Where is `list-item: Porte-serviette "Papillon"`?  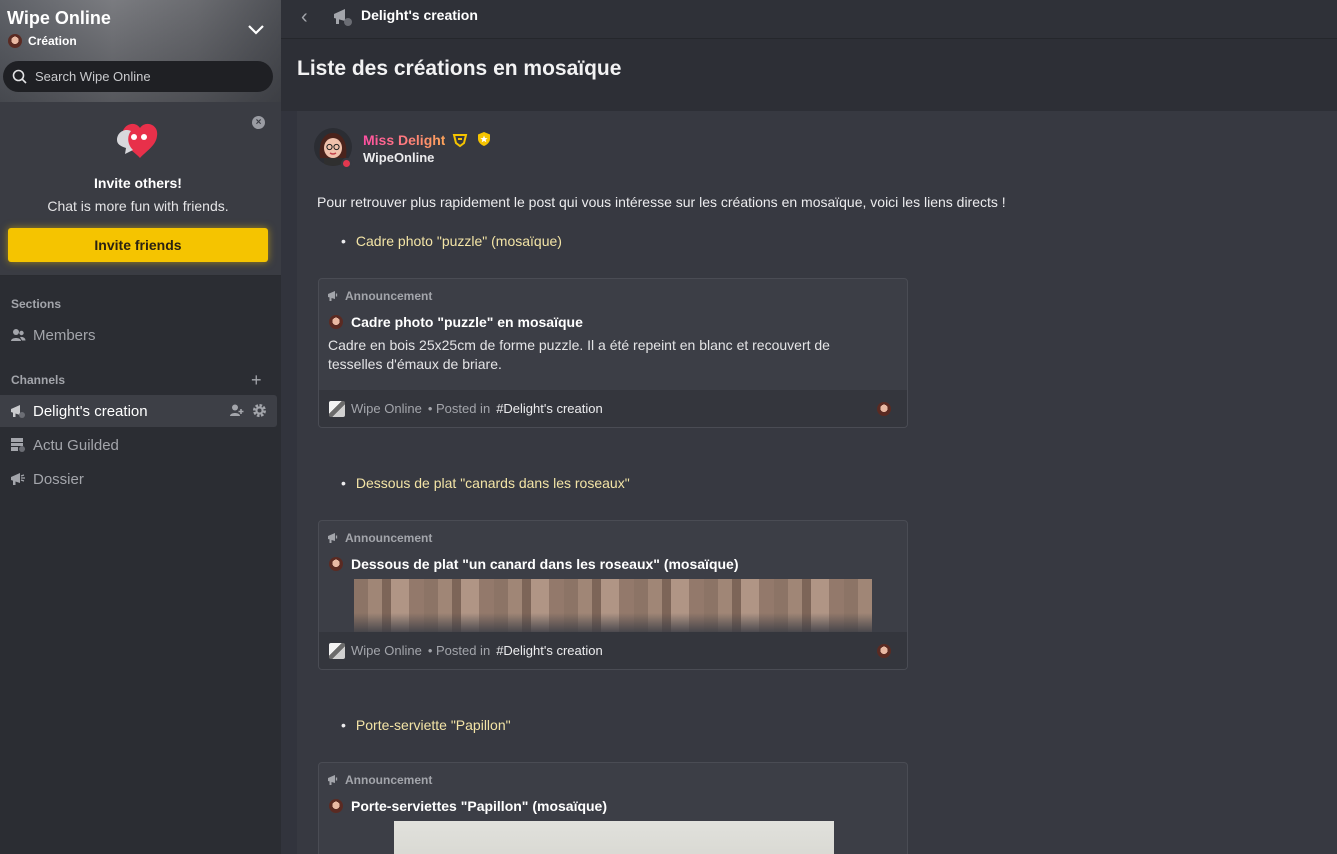
list-item: Porte-serviette "Papillon" is located at coordinates (426, 725).